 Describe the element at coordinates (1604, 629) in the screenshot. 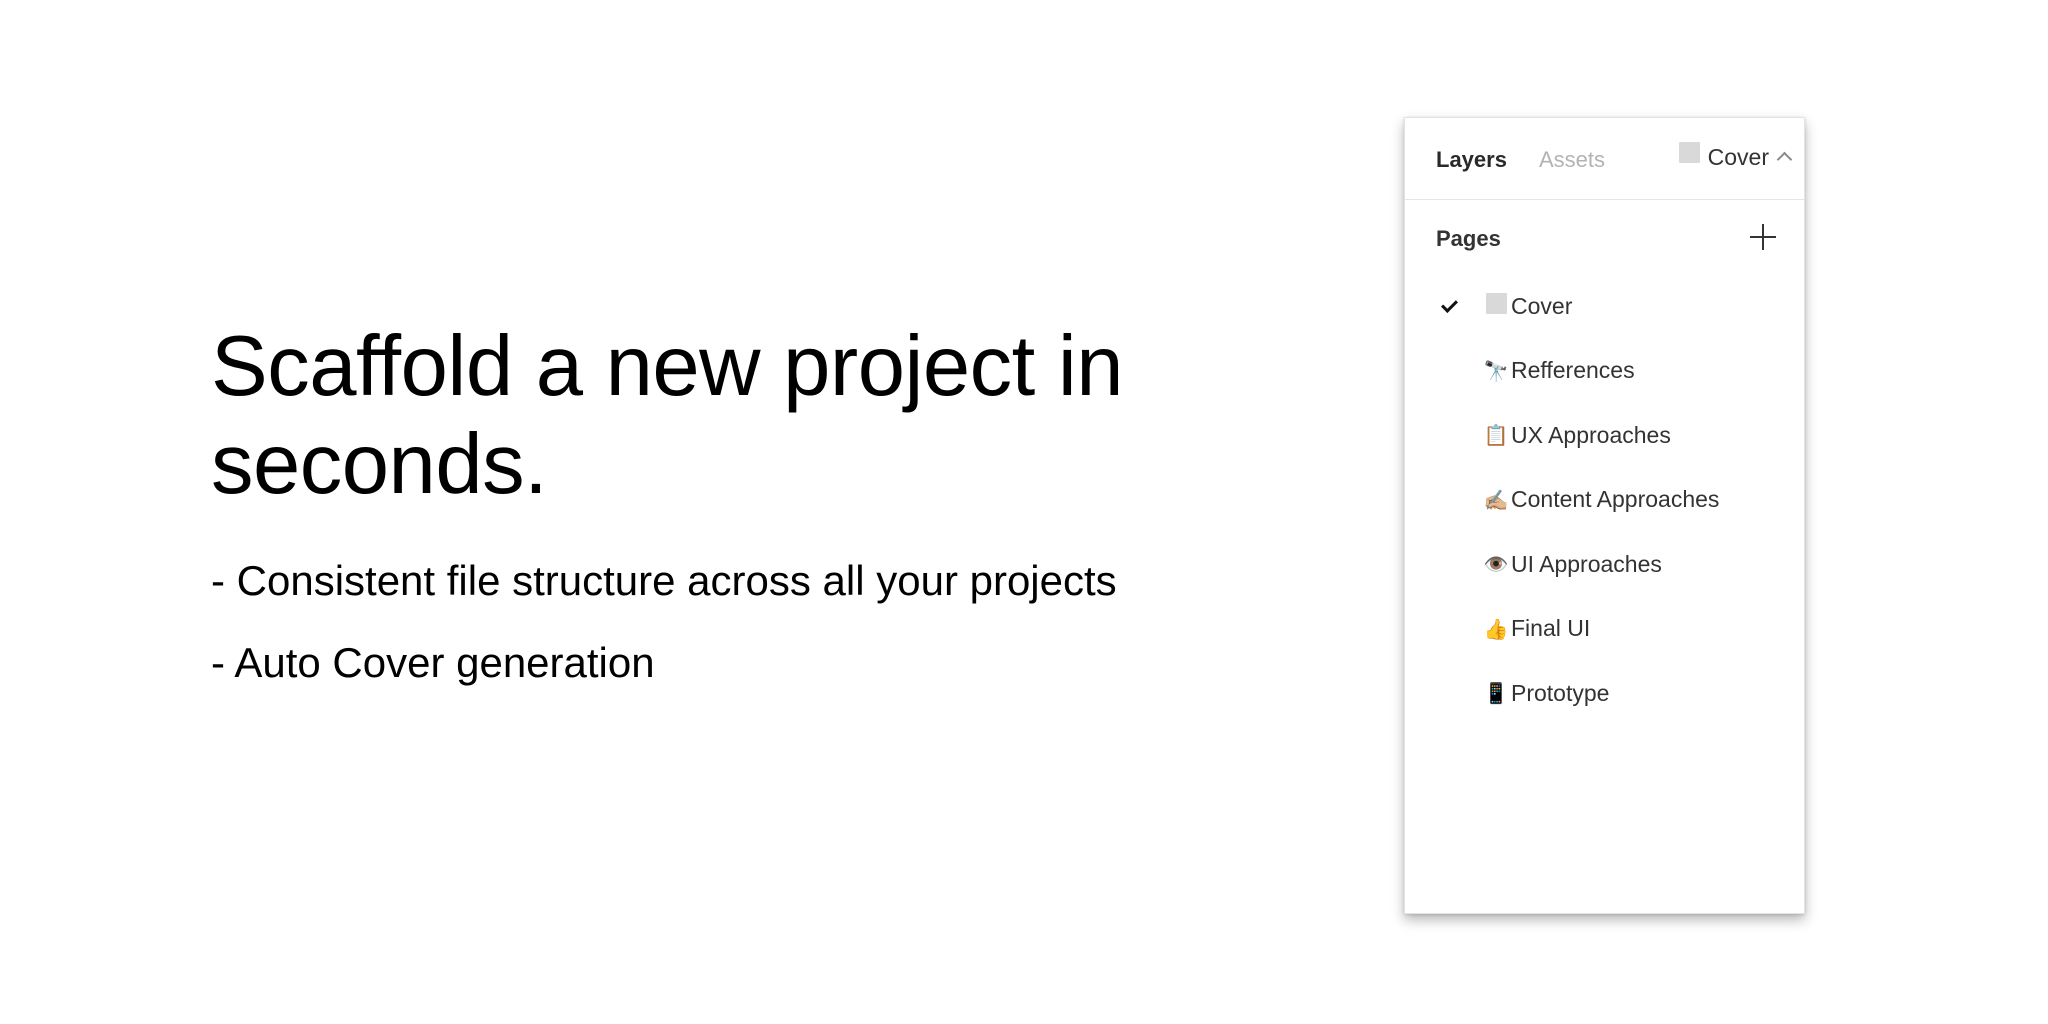

I see `page-item-final-ui: 👍 Final UI` at that location.